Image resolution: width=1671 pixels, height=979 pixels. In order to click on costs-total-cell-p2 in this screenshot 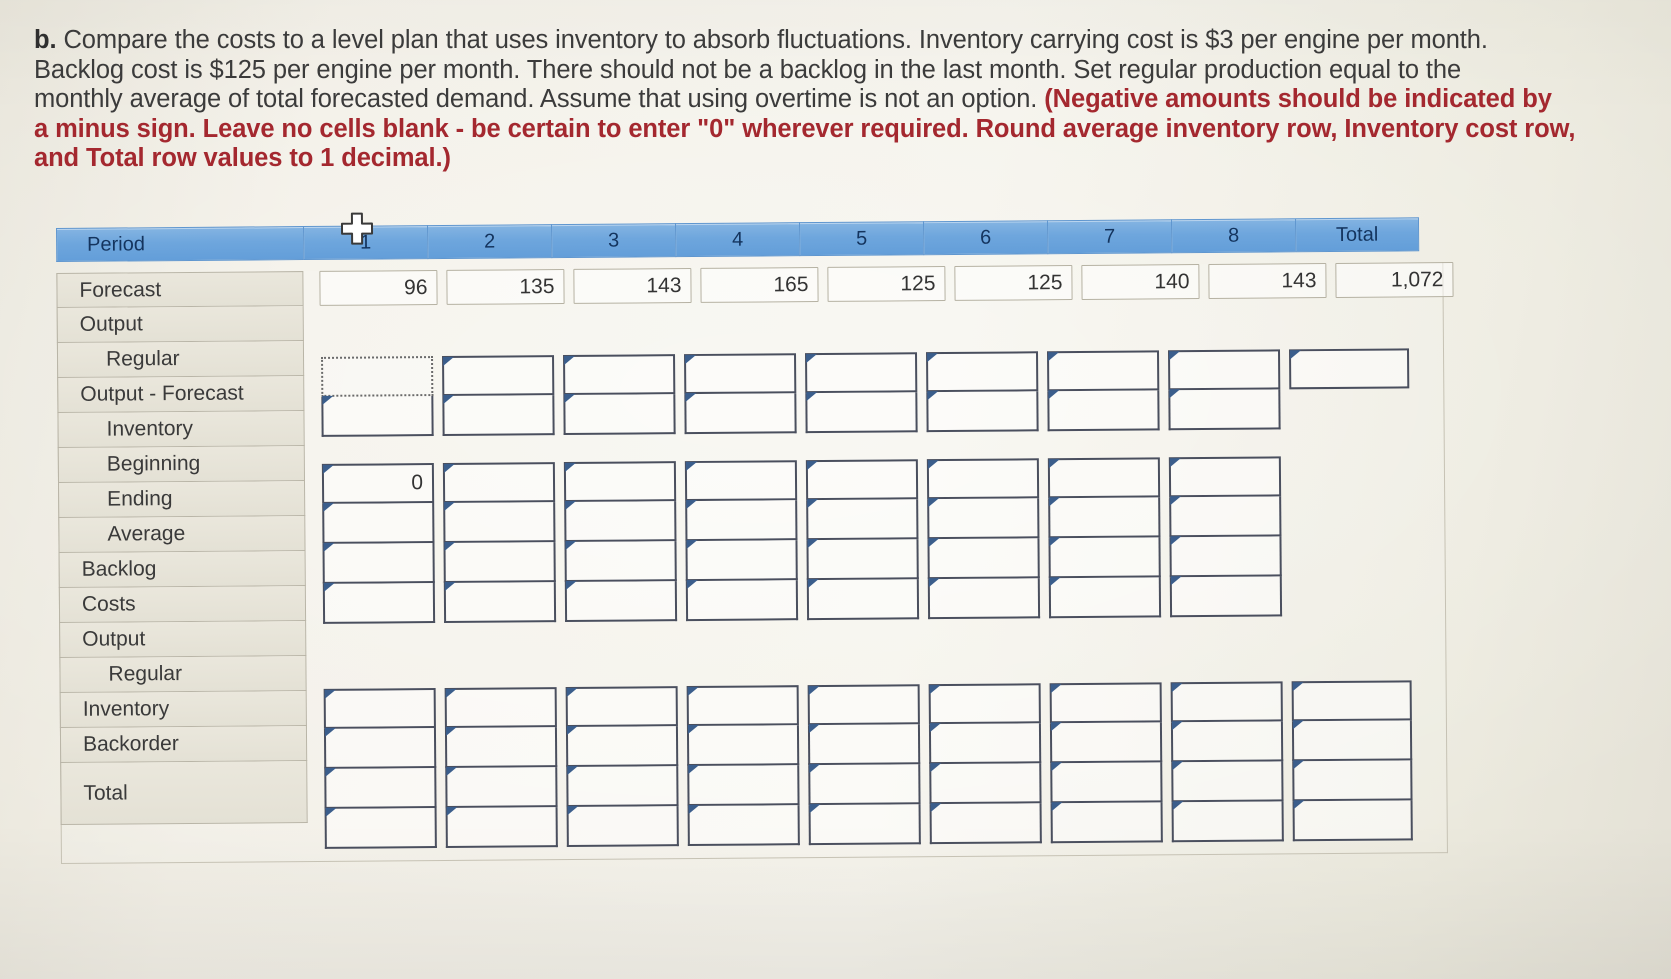, I will do `click(501, 827)`.